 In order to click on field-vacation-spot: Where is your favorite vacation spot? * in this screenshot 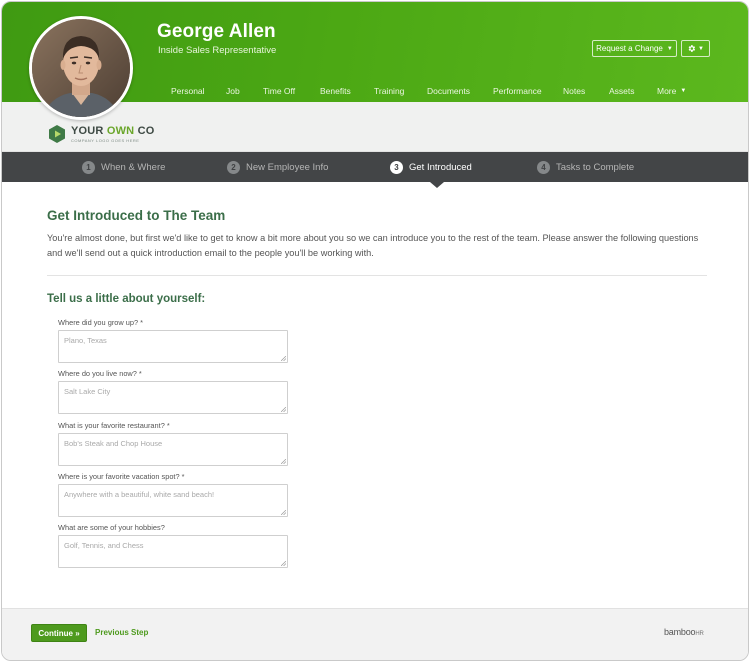, I will do `click(173, 494)`.